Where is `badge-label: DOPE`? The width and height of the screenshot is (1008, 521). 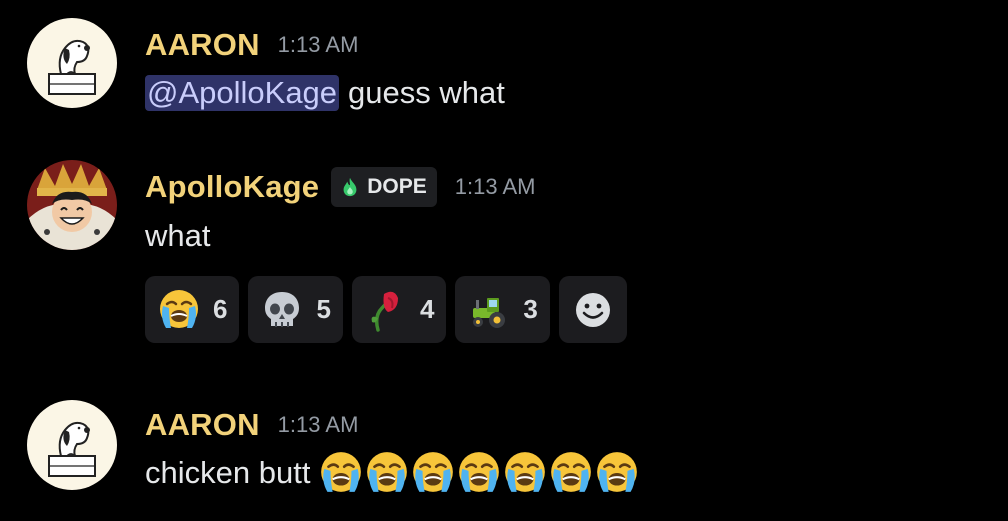
badge-label: DOPE is located at coordinates (397, 186).